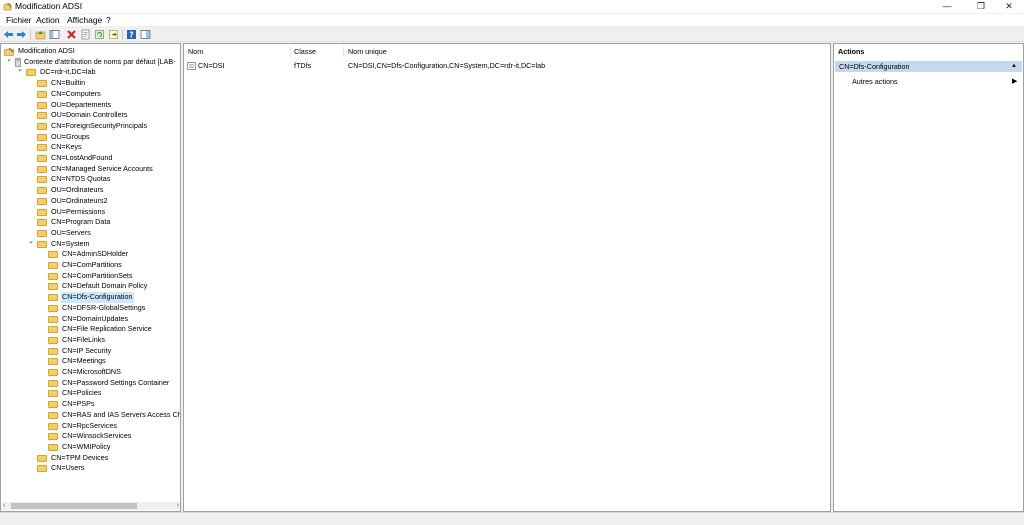 The height and width of the screenshot is (525, 1024). Describe the element at coordinates (30, 34) in the screenshot. I see `toolbar-separator` at that location.